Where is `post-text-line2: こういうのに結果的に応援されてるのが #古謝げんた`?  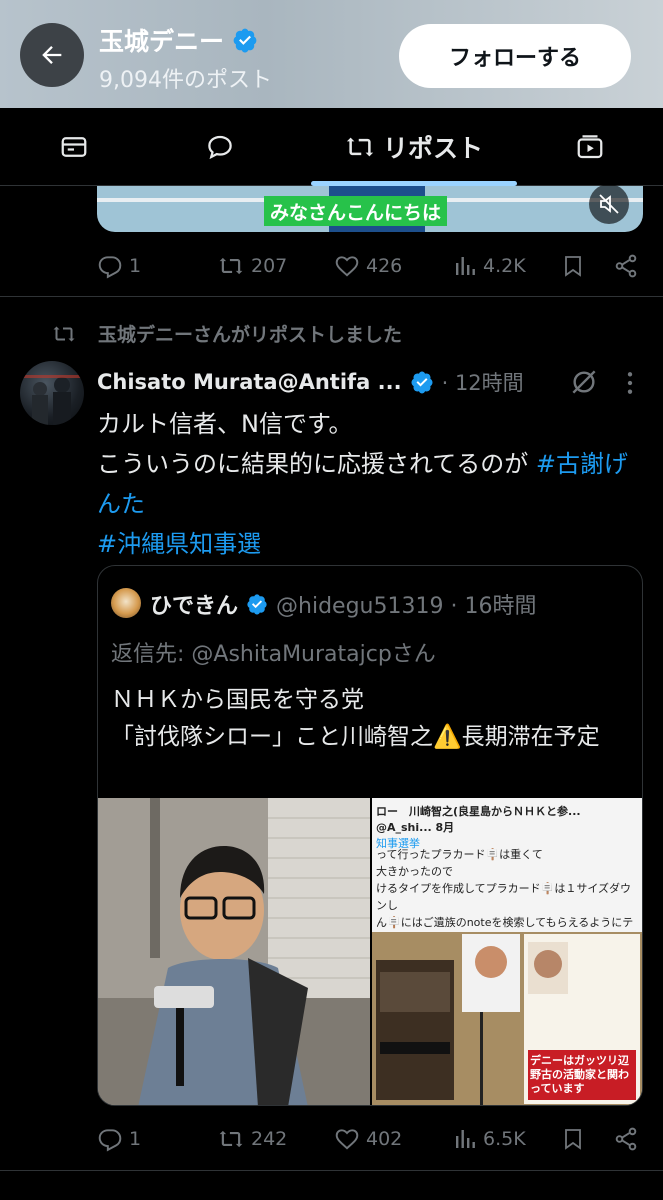
post-text-line2: こういうのに結果的に応援されてるのが #古謝げんた is located at coordinates (372, 484).